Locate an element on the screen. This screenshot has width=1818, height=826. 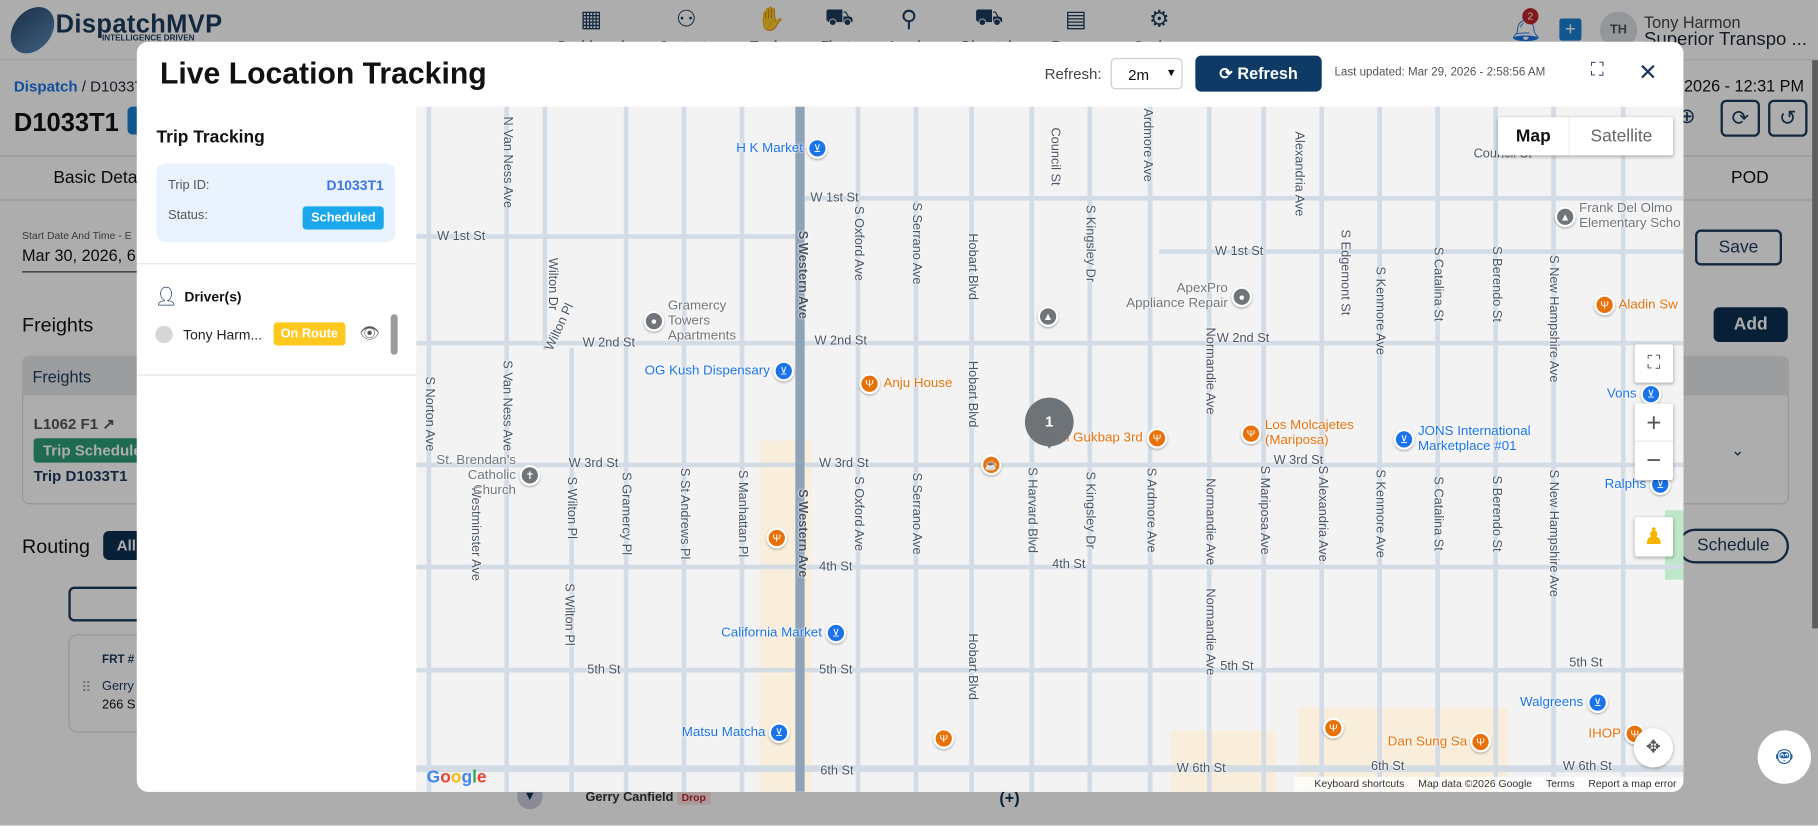
pegman-icon: ♟ is located at coordinates (1654, 537).